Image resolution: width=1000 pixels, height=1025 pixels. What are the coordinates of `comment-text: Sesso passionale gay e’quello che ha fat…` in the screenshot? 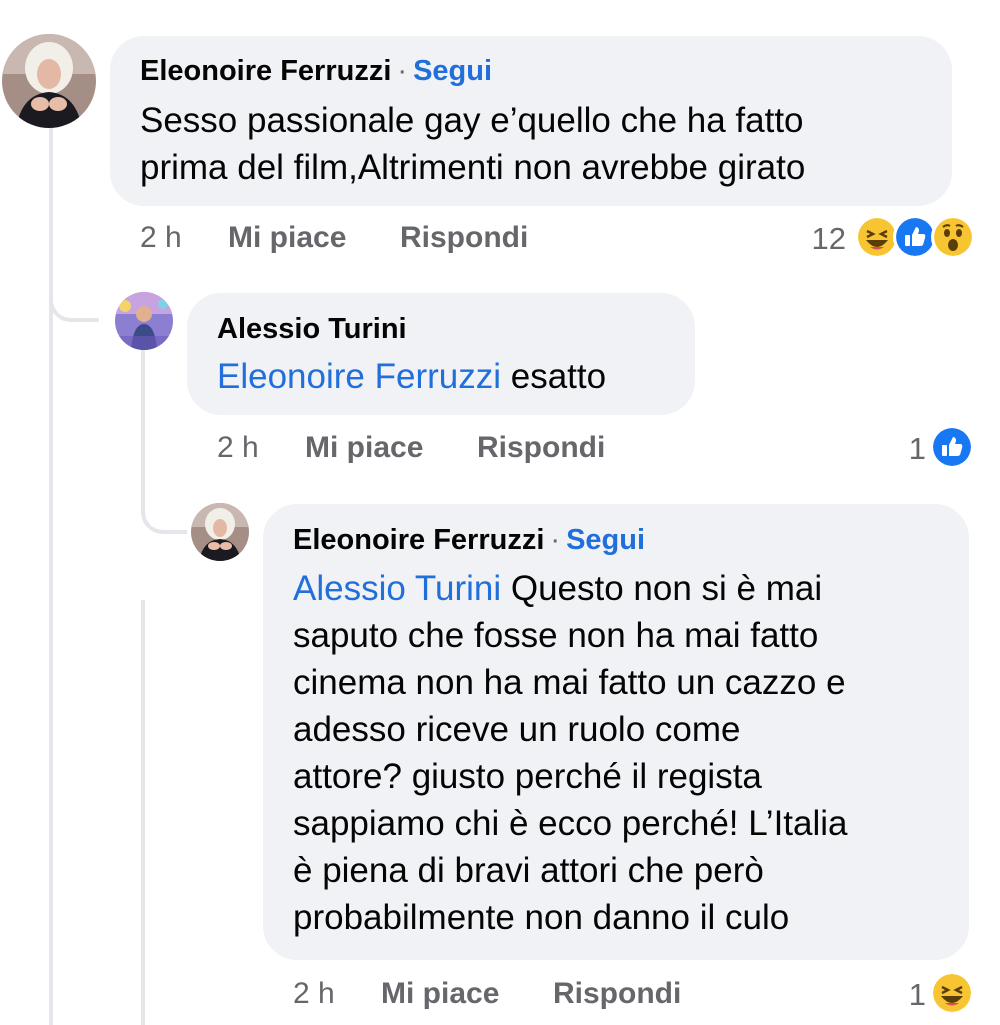 It's located at (472, 144).